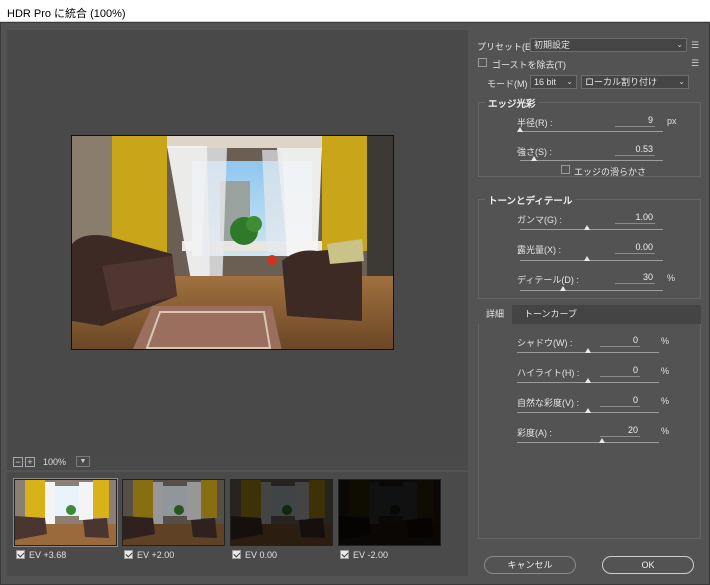 This screenshot has width=710, height=585. I want to click on zoom-out-button: −, so click(18, 462).